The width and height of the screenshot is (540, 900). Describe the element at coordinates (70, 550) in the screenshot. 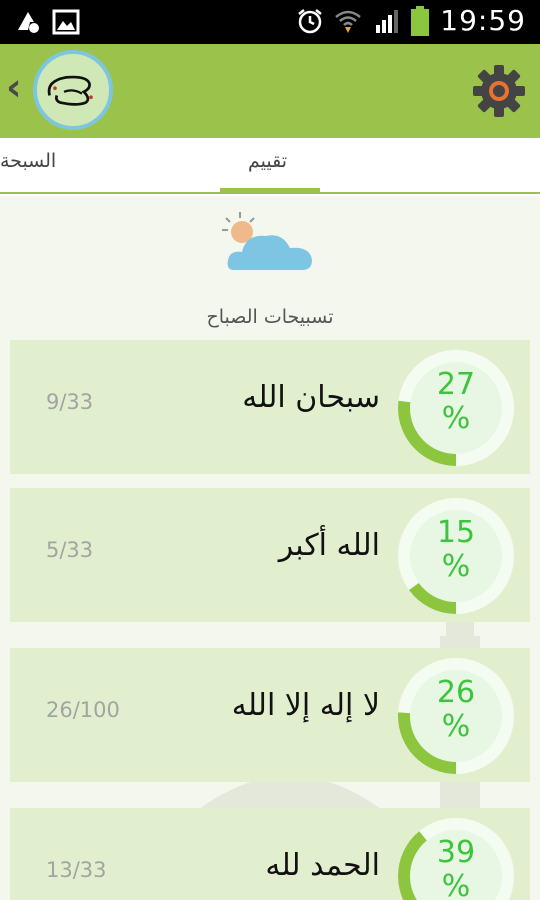

I see `count-label: 5/33` at that location.